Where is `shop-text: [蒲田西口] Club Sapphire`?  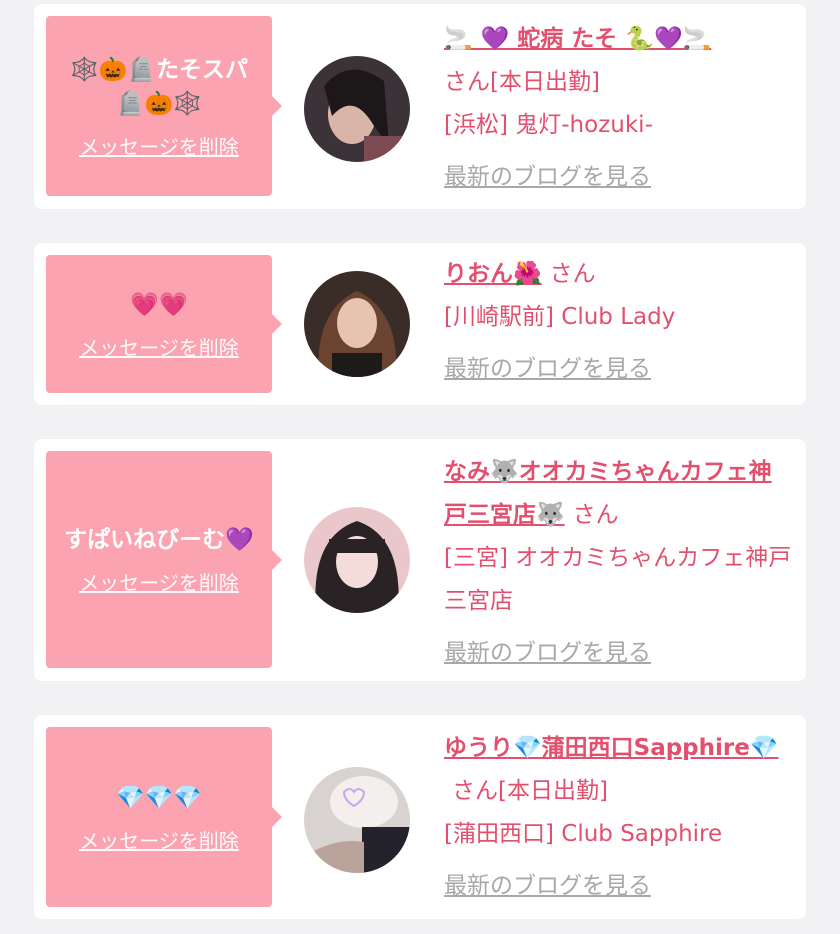 shop-text: [蒲田西口] Club Sapphire is located at coordinates (583, 834).